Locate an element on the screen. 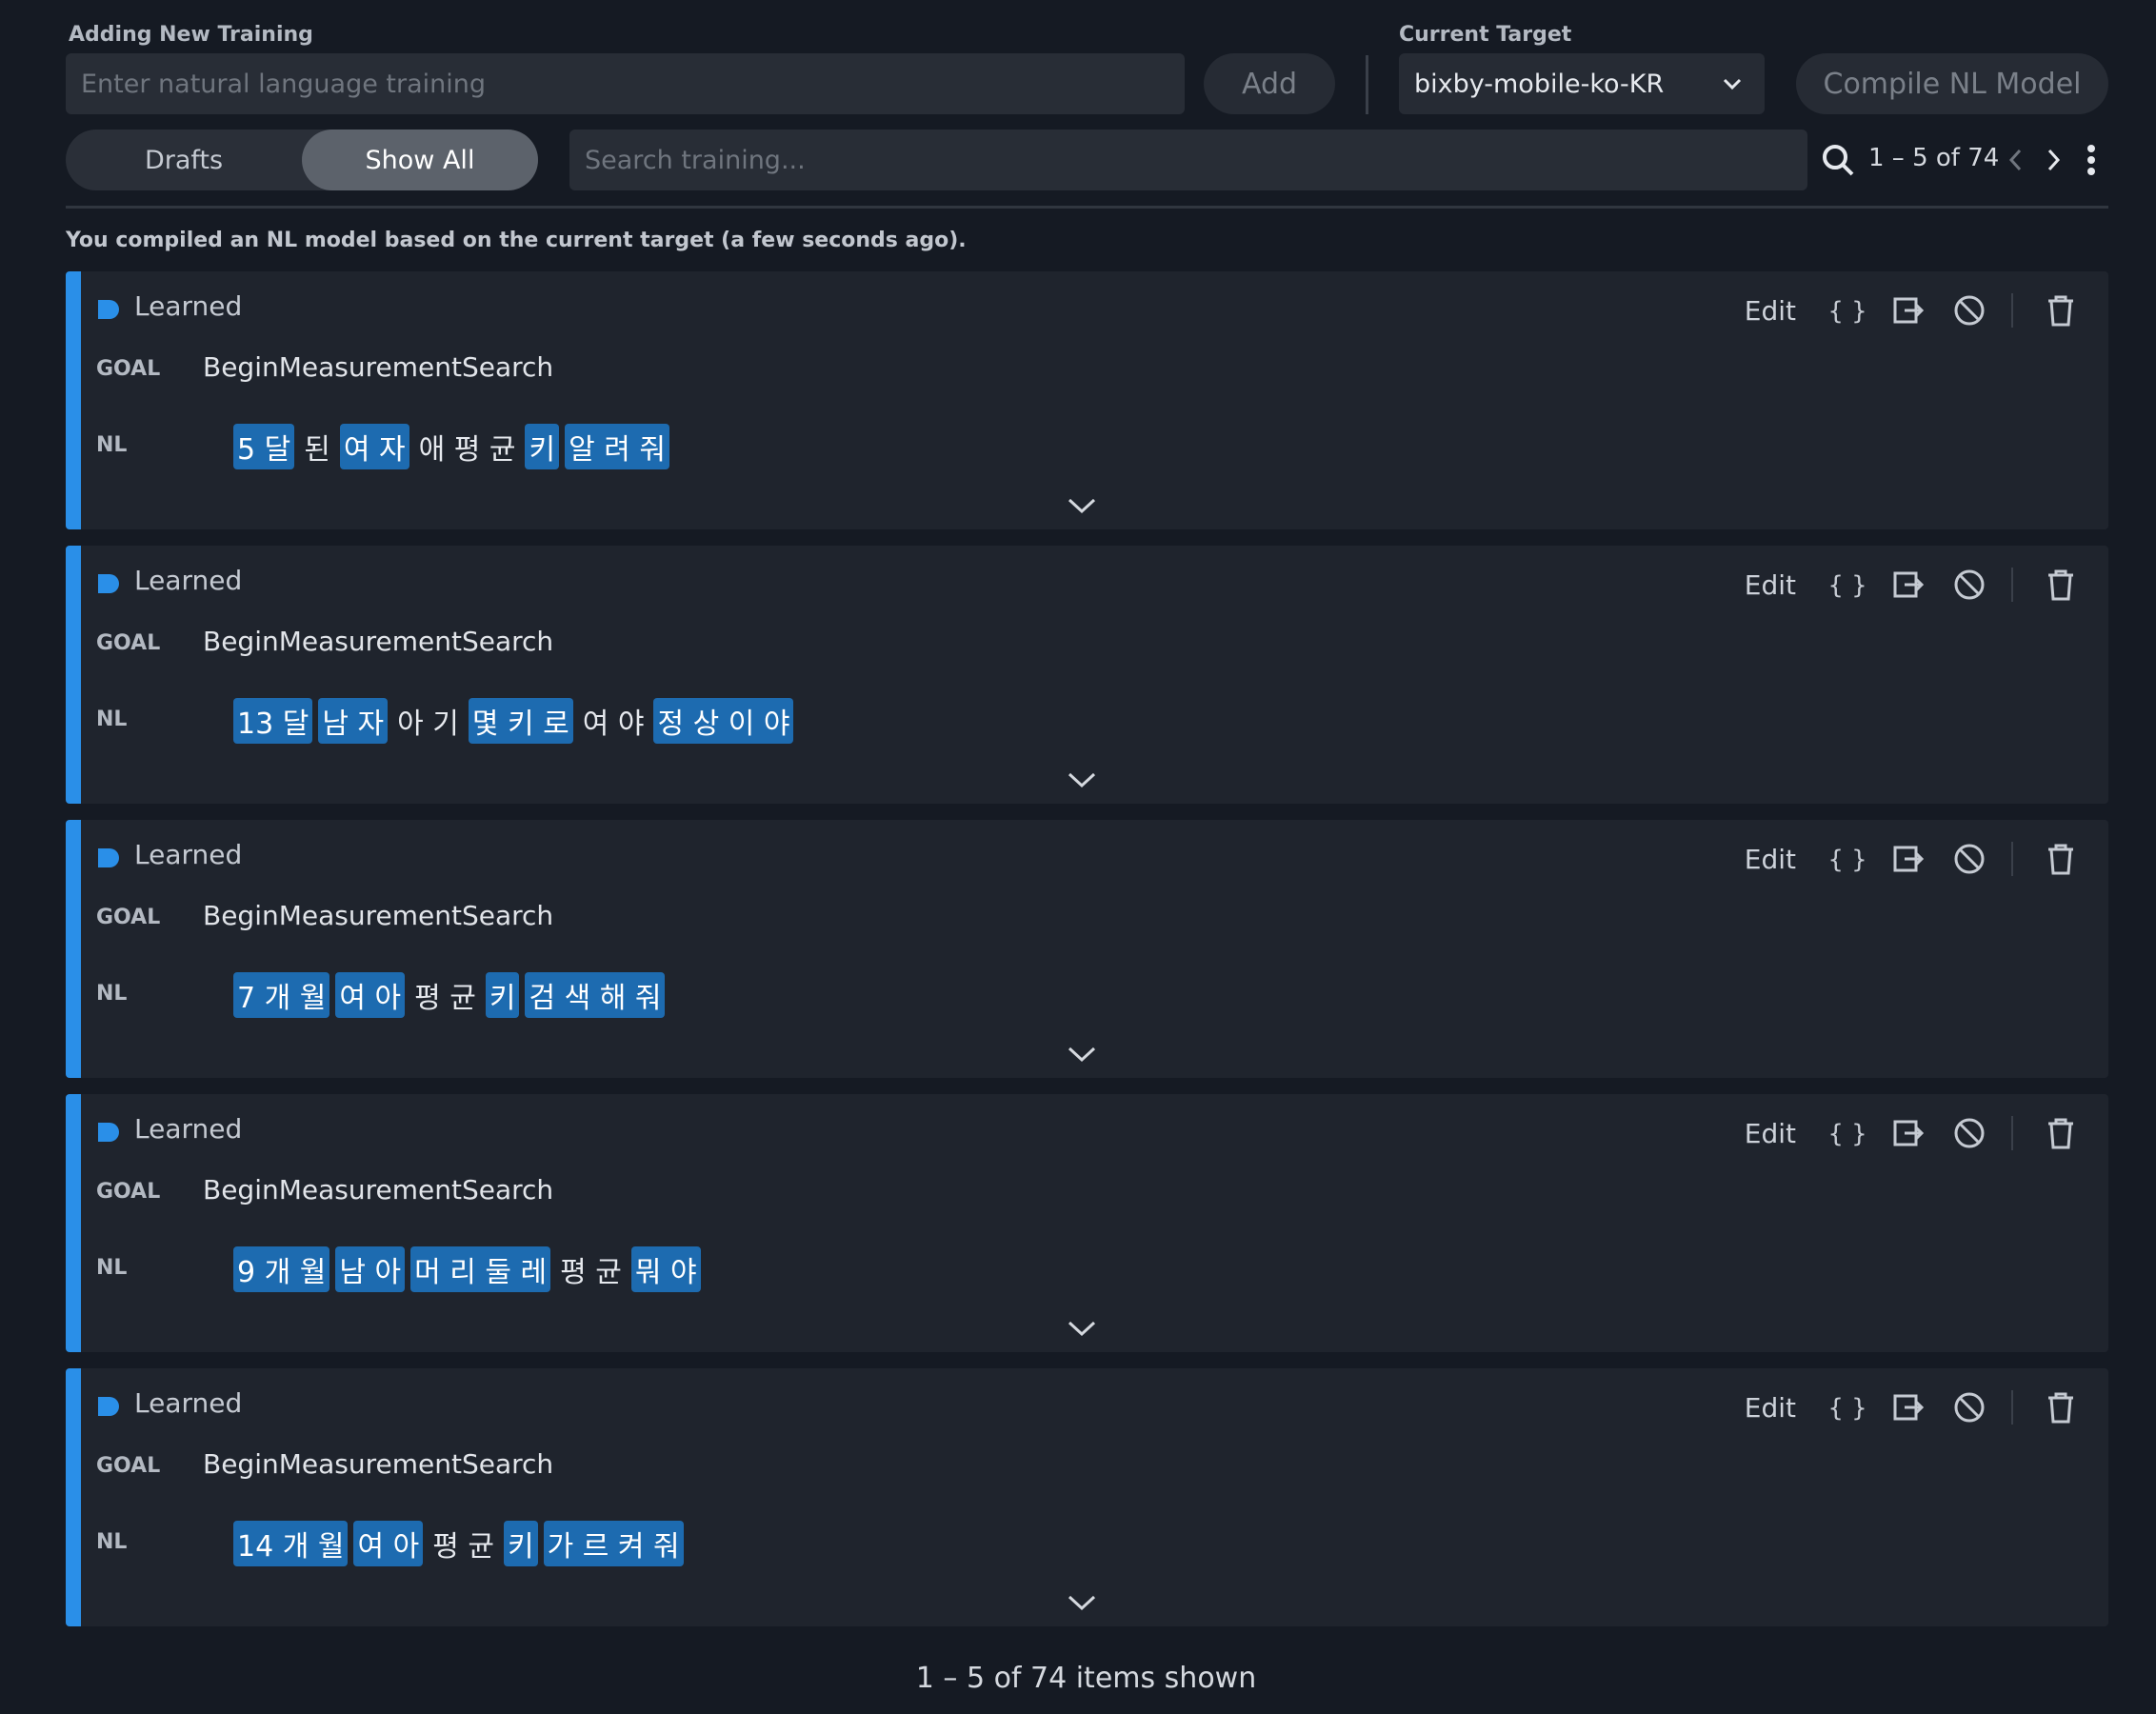  current-target-select: bixby-mobile-ko-KR is located at coordinates (1582, 83).